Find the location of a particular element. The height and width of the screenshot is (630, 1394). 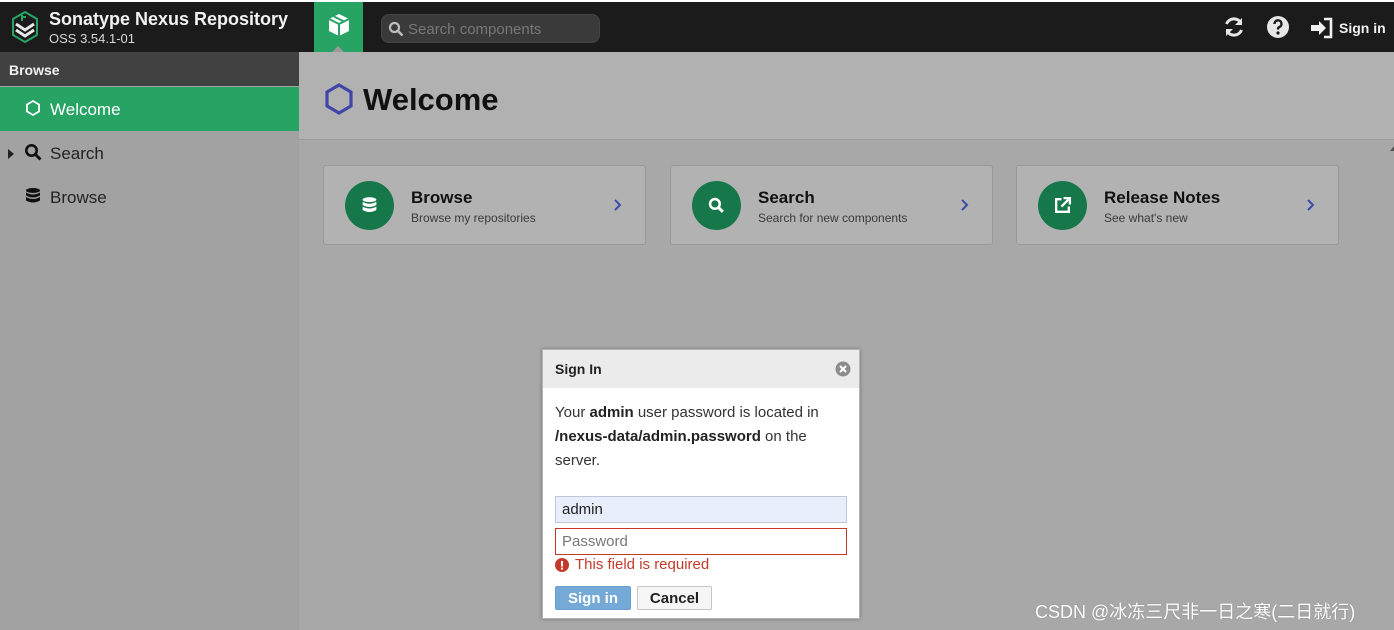

error-icon is located at coordinates (562, 565).